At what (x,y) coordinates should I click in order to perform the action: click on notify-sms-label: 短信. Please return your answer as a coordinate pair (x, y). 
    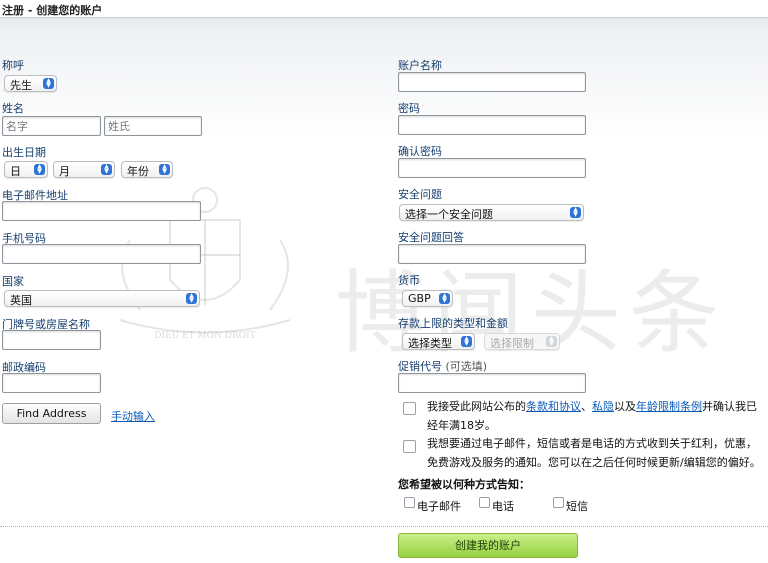
    Looking at the image, I should click on (577, 506).